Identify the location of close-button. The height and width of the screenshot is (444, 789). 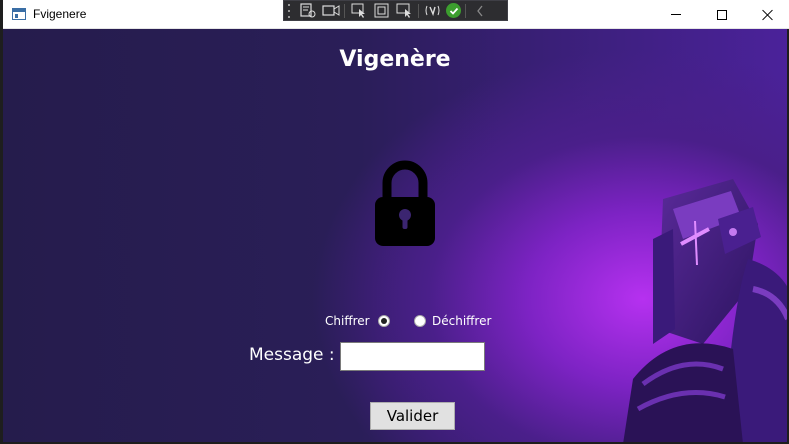
(767, 14).